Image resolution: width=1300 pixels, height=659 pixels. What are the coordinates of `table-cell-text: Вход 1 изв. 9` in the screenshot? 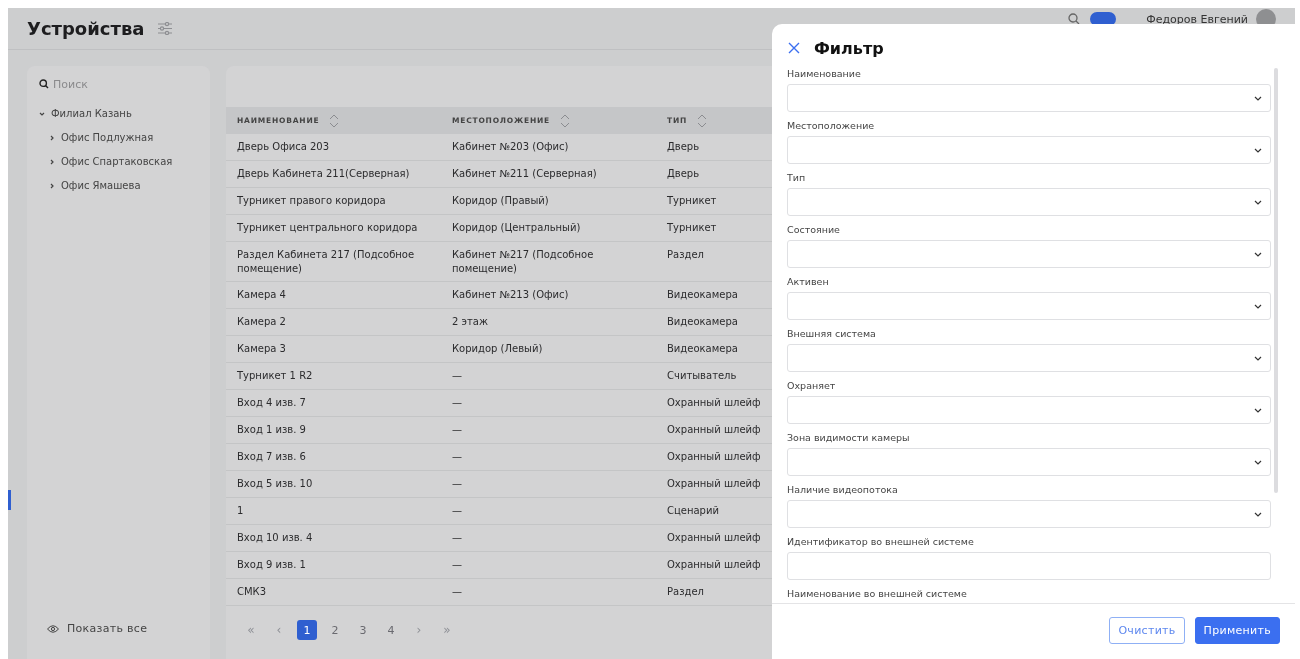 It's located at (271, 430).